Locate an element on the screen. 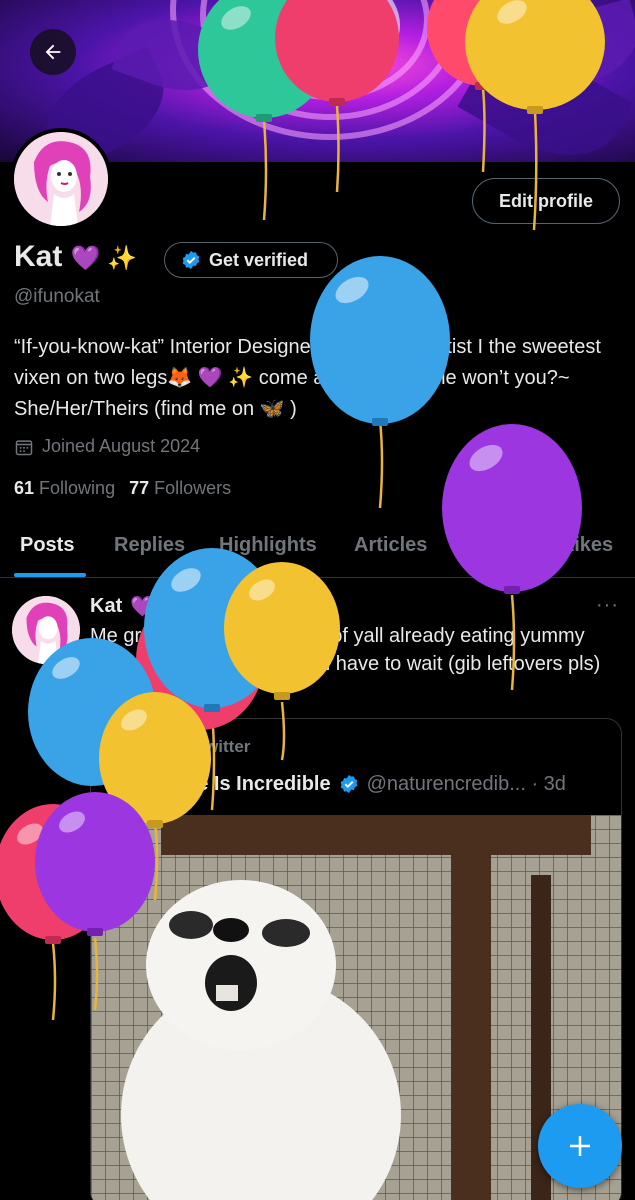  tab-replies: Replies is located at coordinates (149, 545).